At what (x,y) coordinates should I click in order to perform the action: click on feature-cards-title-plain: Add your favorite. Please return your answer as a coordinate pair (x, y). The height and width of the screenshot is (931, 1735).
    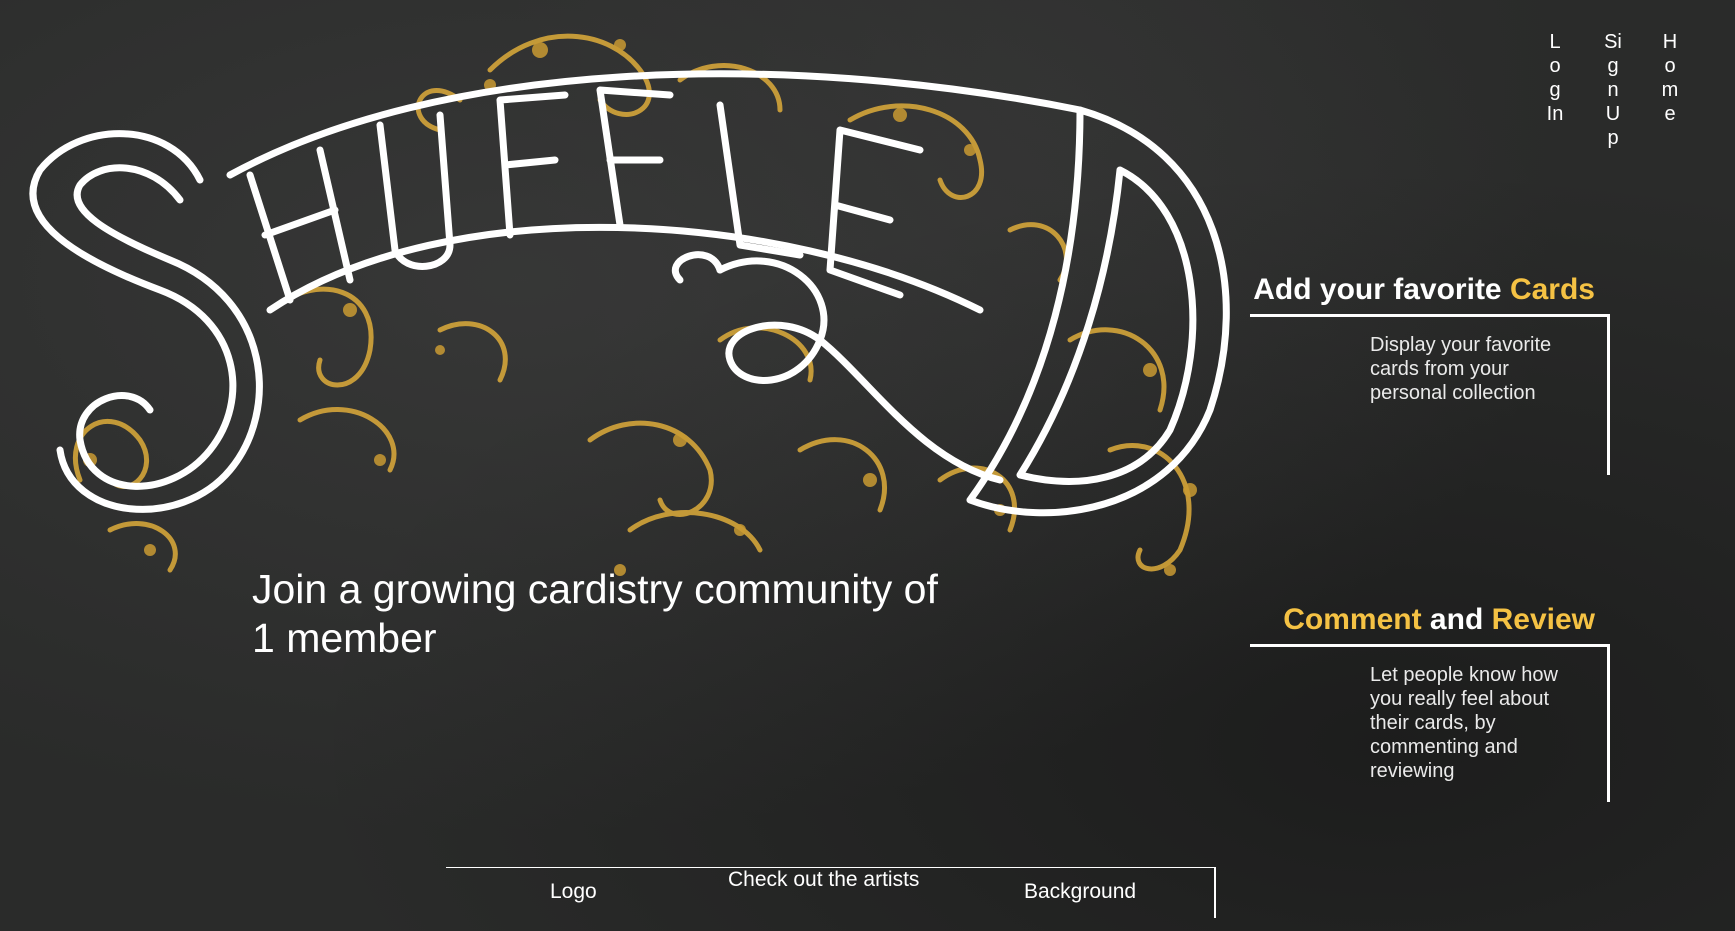
    Looking at the image, I should click on (1381, 289).